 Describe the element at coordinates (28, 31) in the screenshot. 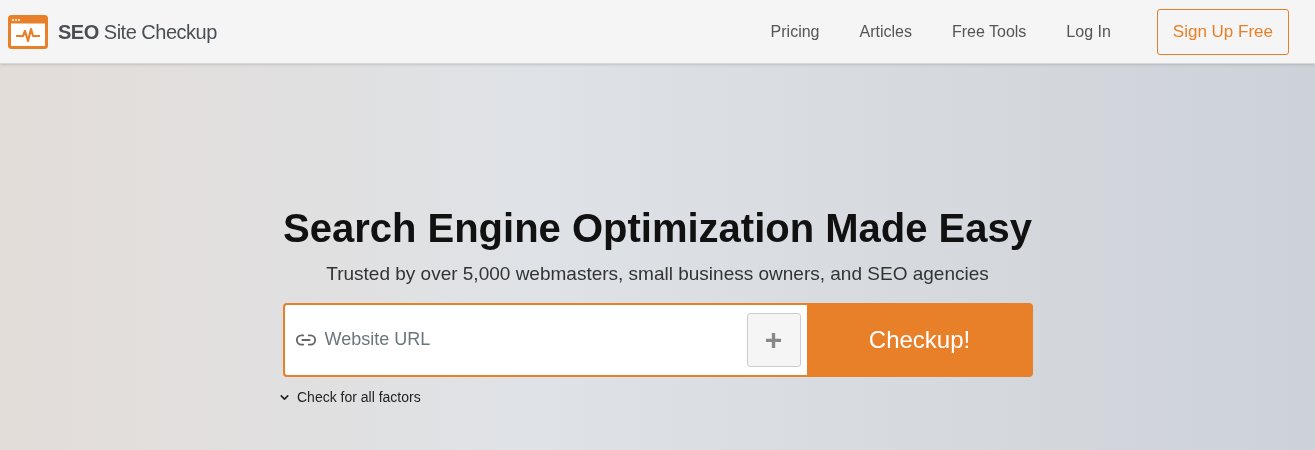

I see `logo-icon` at that location.